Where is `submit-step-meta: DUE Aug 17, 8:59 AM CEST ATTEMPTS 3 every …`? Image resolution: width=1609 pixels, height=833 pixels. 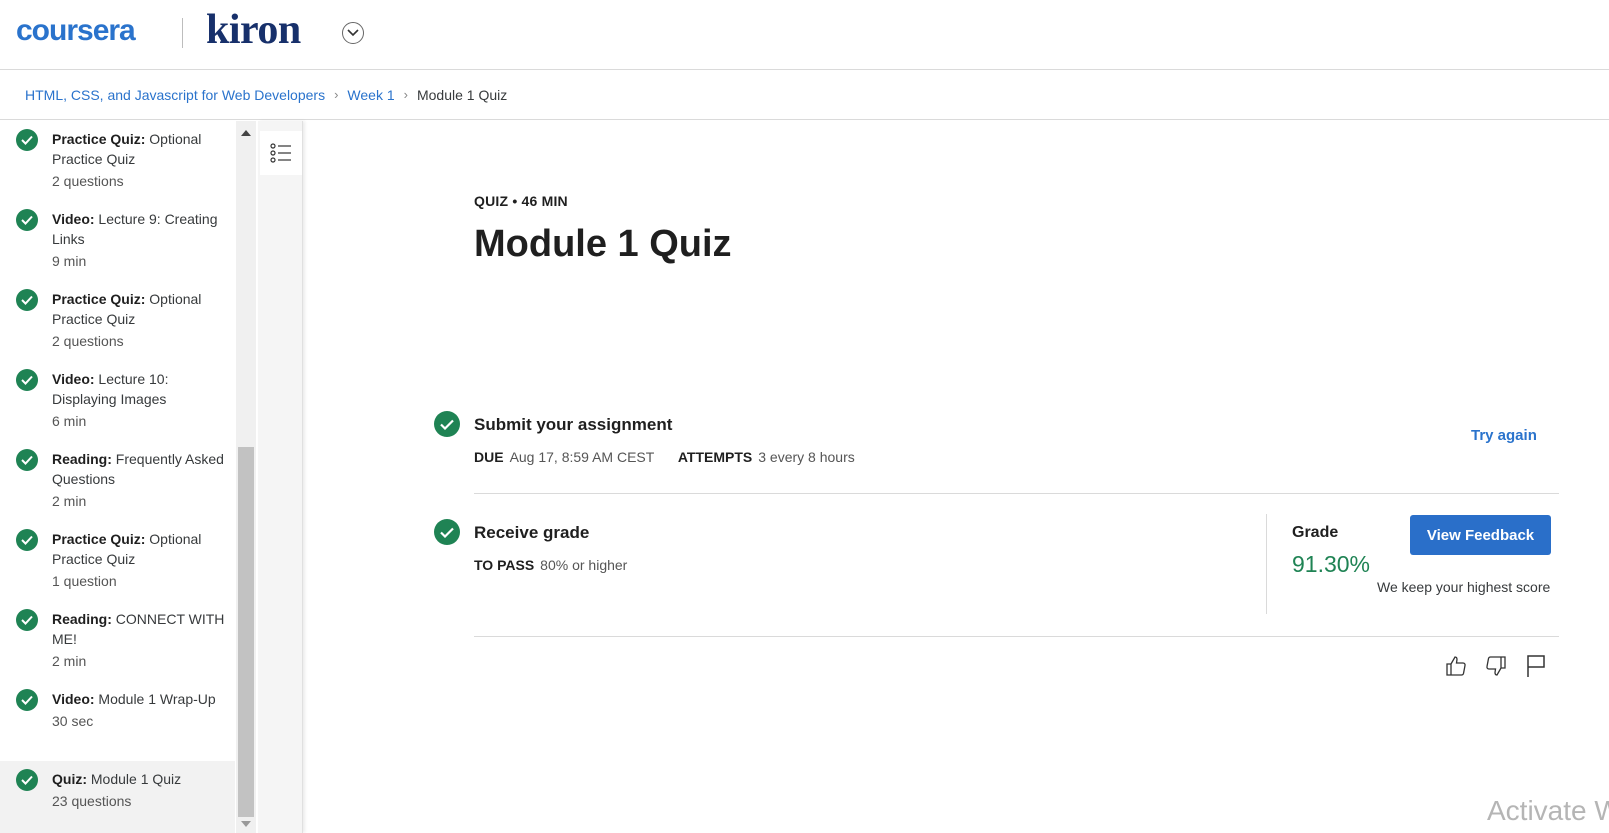
submit-step-meta: DUE Aug 17, 8:59 AM CEST ATTEMPTS 3 every … is located at coordinates (664, 457).